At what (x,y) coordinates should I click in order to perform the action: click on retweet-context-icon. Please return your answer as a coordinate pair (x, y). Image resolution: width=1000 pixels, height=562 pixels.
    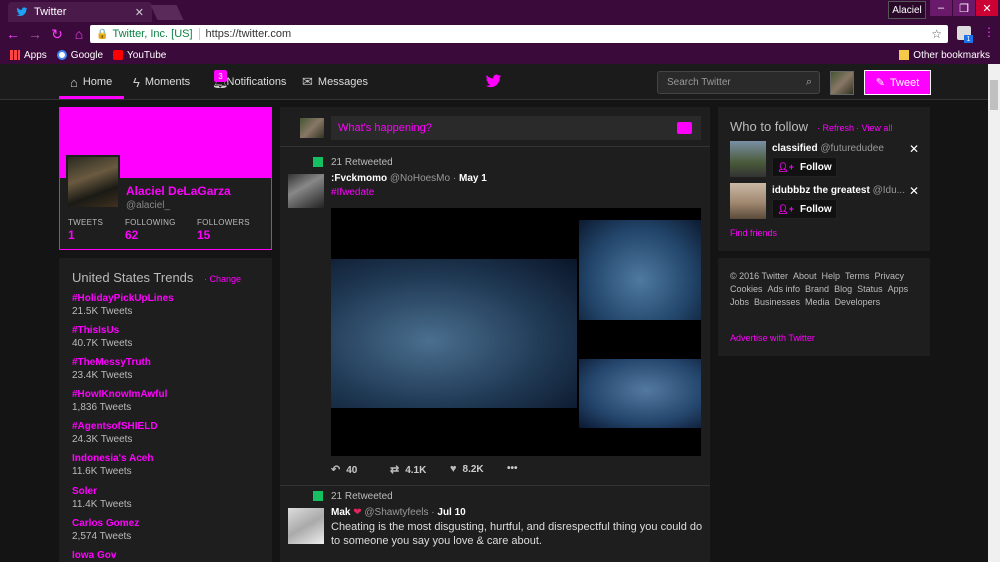
    Looking at the image, I should click on (318, 496).